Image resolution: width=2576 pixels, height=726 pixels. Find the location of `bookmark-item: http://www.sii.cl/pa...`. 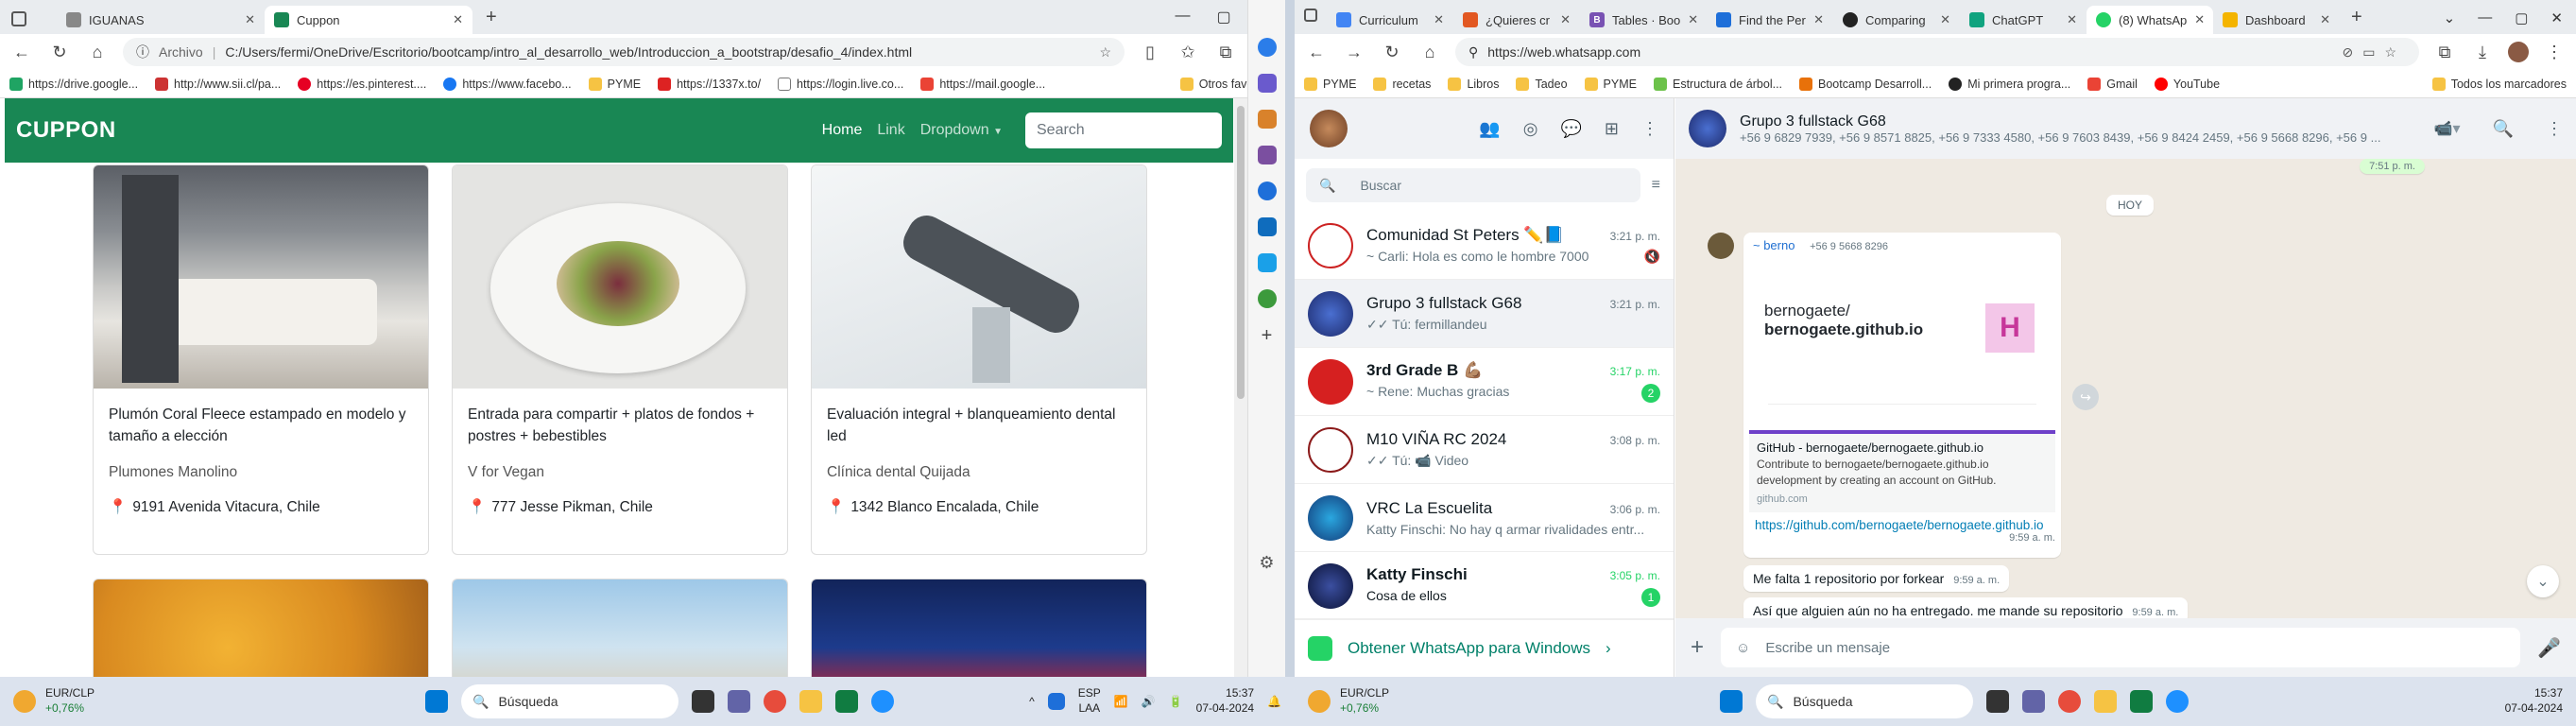

bookmark-item: http://www.sii.cl/pa... is located at coordinates (218, 84).